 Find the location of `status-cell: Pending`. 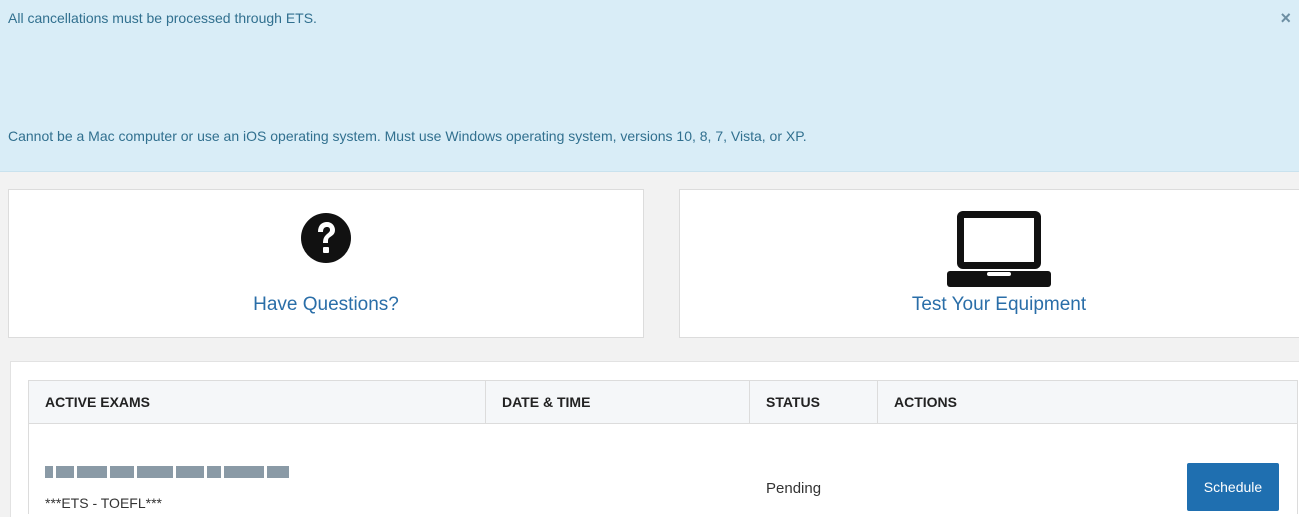

status-cell: Pending is located at coordinates (814, 469).